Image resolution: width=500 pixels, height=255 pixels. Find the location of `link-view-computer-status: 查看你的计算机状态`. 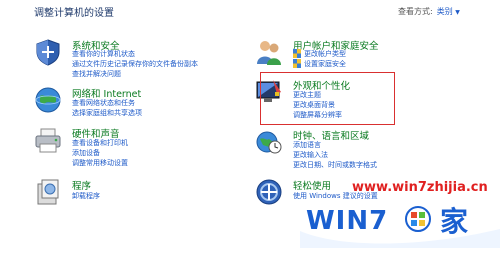

link-view-computer-status: 查看你的计算机状态 is located at coordinates (103, 54).